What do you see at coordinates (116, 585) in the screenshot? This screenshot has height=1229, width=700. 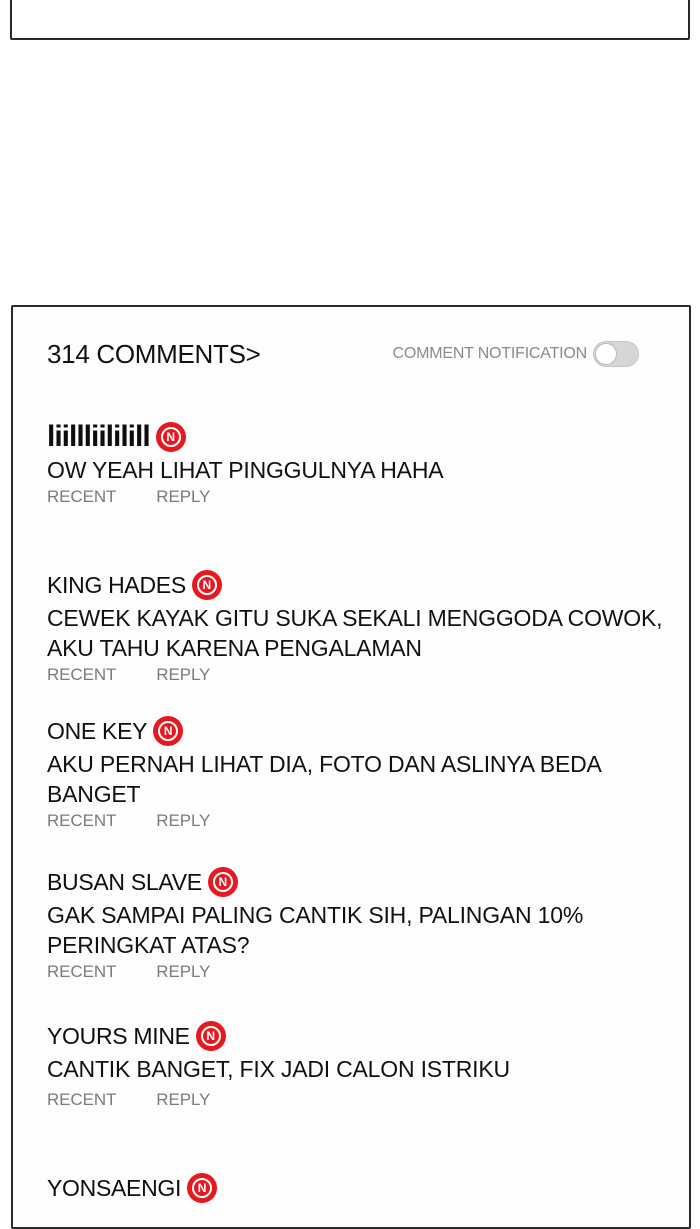 I see `comment-author: KING HADES` at bounding box center [116, 585].